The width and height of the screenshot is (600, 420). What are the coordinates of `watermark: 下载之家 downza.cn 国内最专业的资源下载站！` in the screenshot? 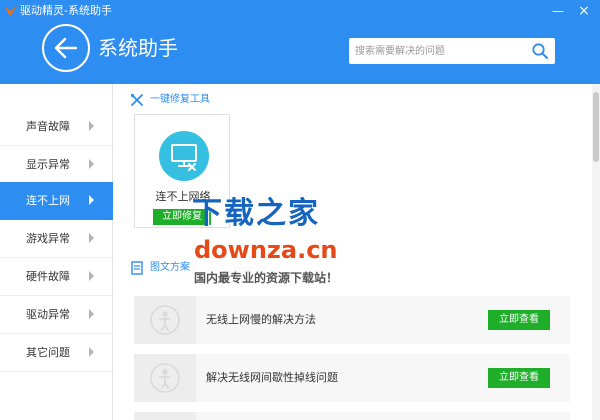 It's located at (288, 244).